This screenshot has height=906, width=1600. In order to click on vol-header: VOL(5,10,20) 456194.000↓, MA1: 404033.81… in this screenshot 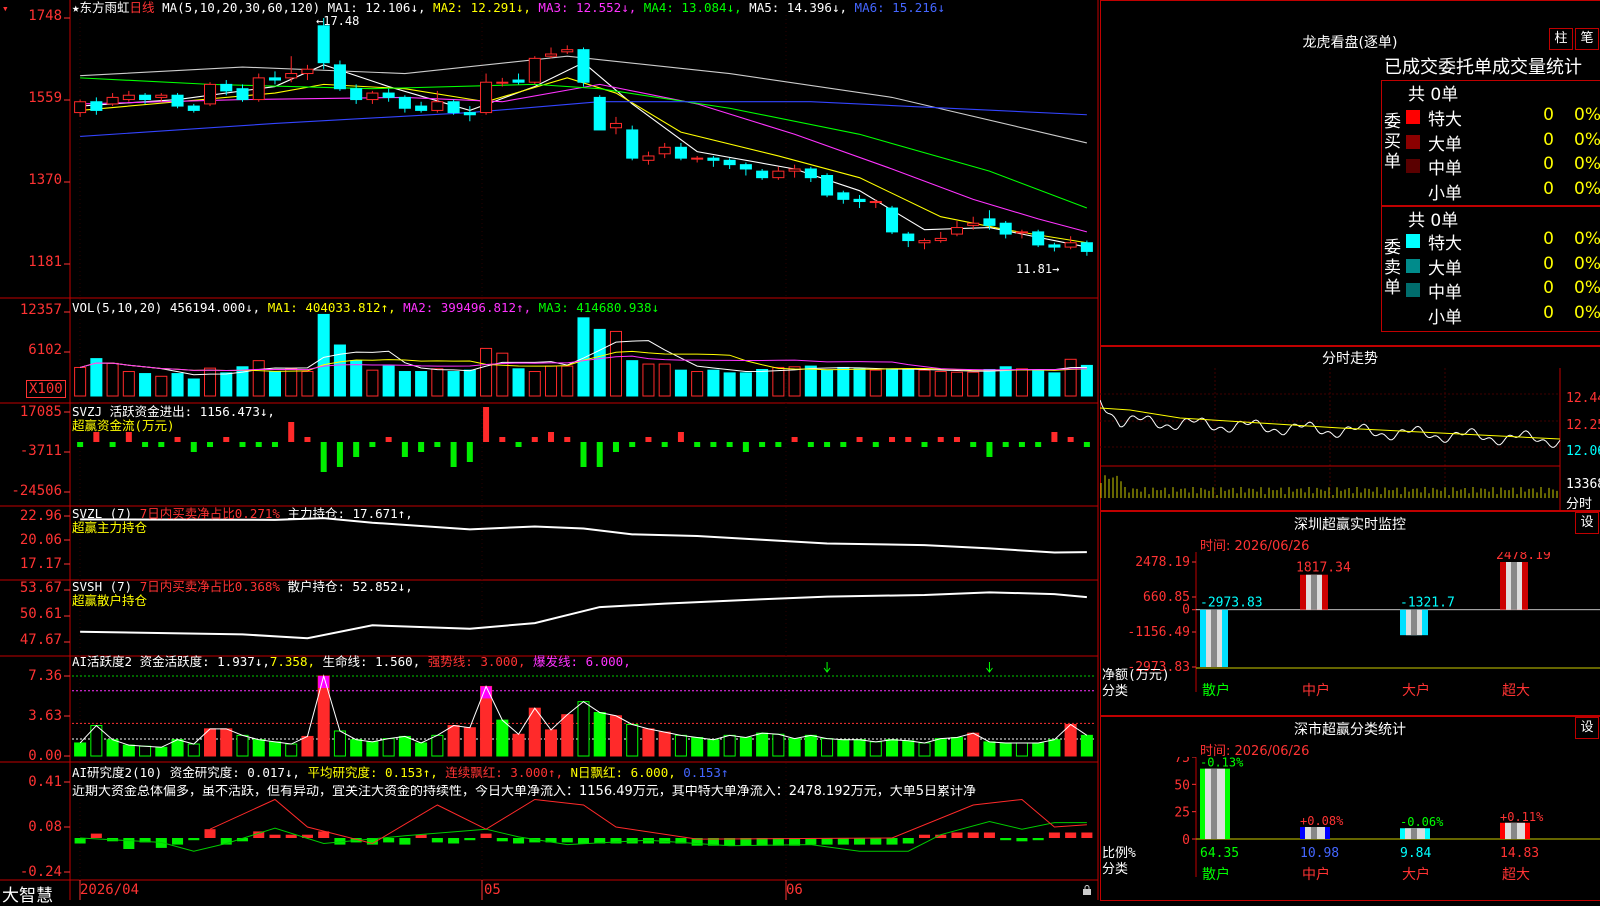, I will do `click(365, 308)`.